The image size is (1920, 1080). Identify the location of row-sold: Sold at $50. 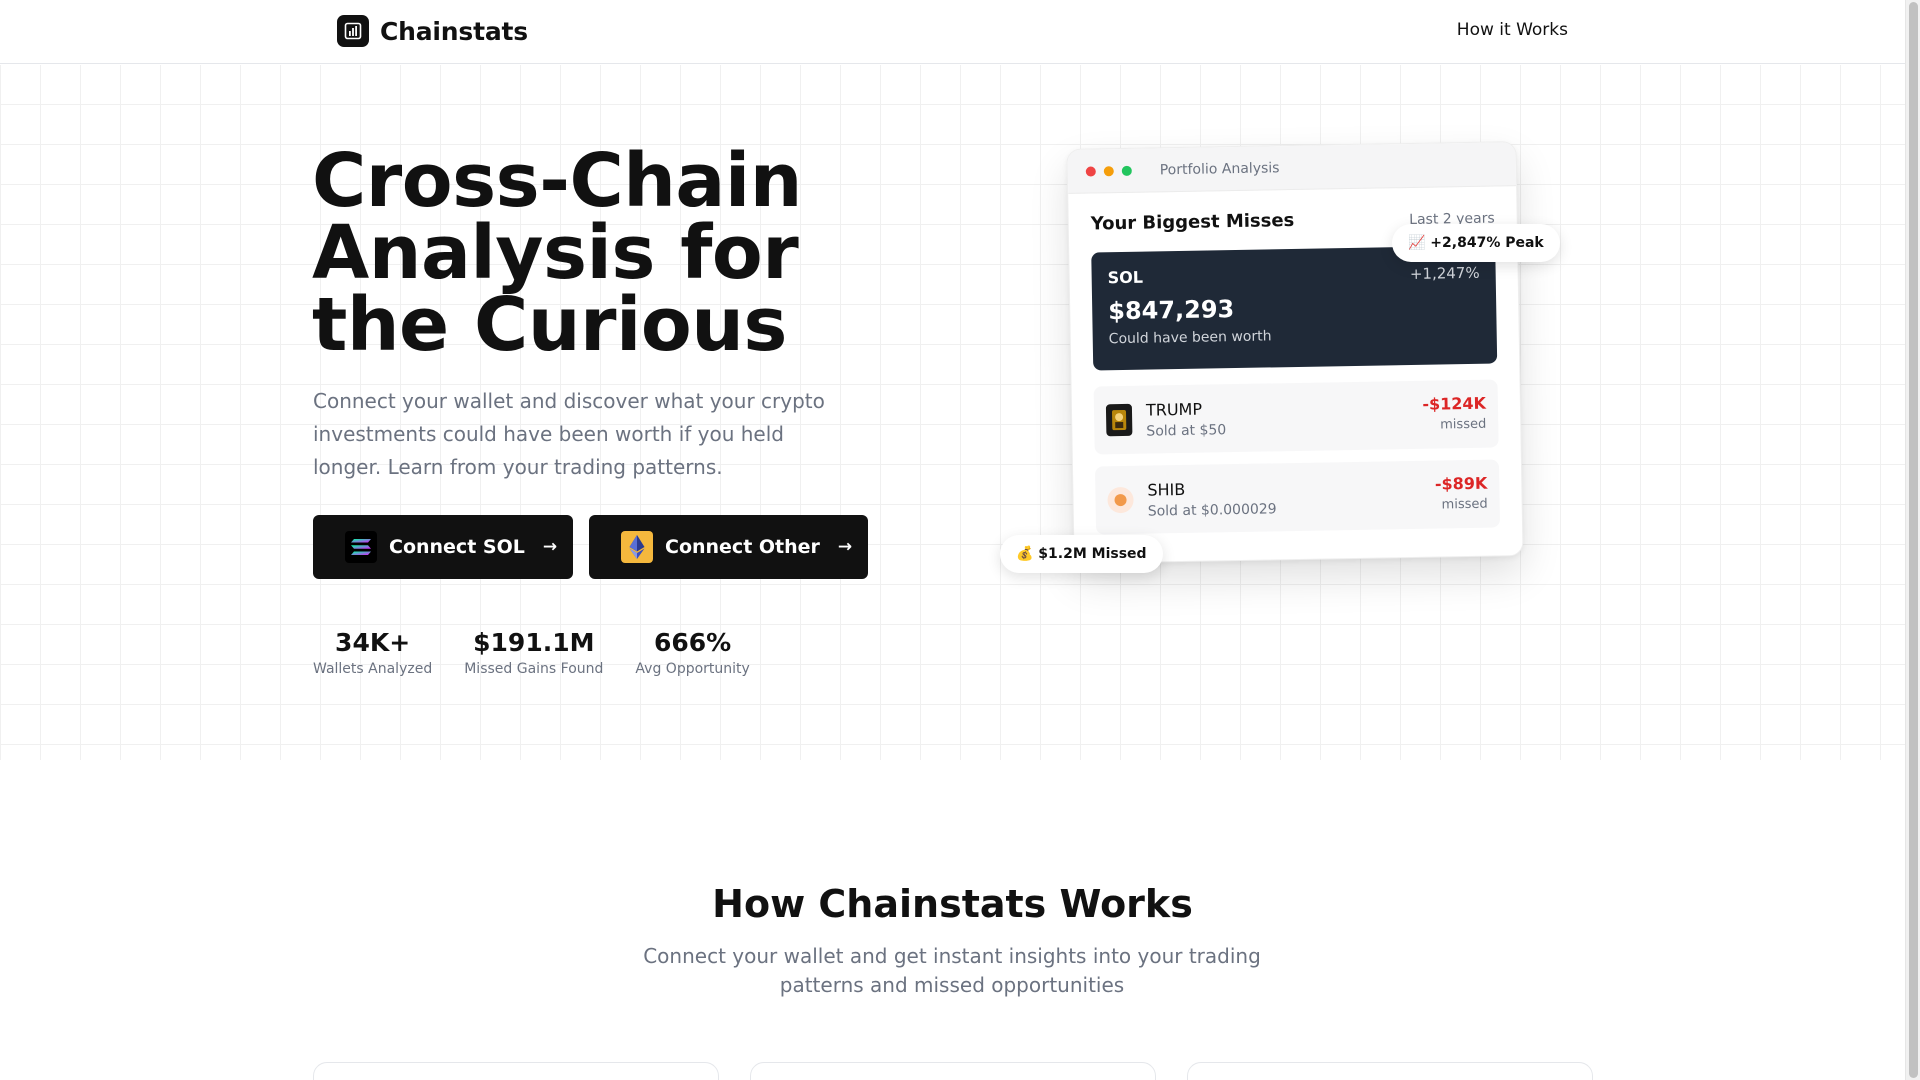
(1186, 430).